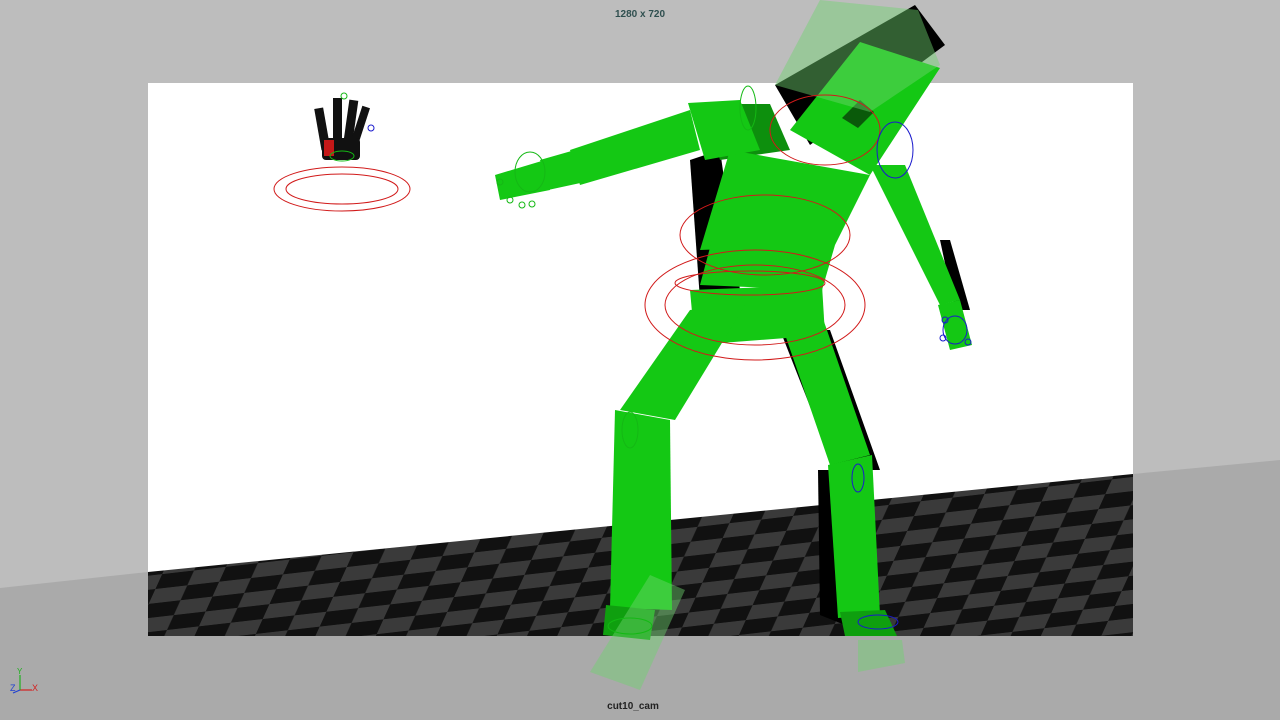  What do you see at coordinates (329, 148) in the screenshot?
I see `hand-palm-marker` at bounding box center [329, 148].